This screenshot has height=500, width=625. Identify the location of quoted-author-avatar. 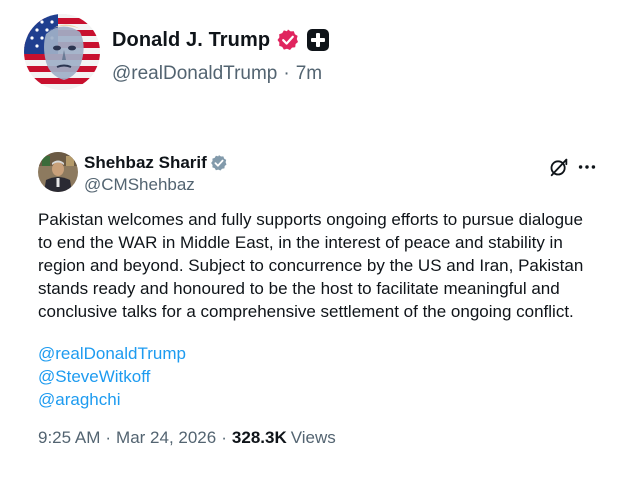
(58, 172).